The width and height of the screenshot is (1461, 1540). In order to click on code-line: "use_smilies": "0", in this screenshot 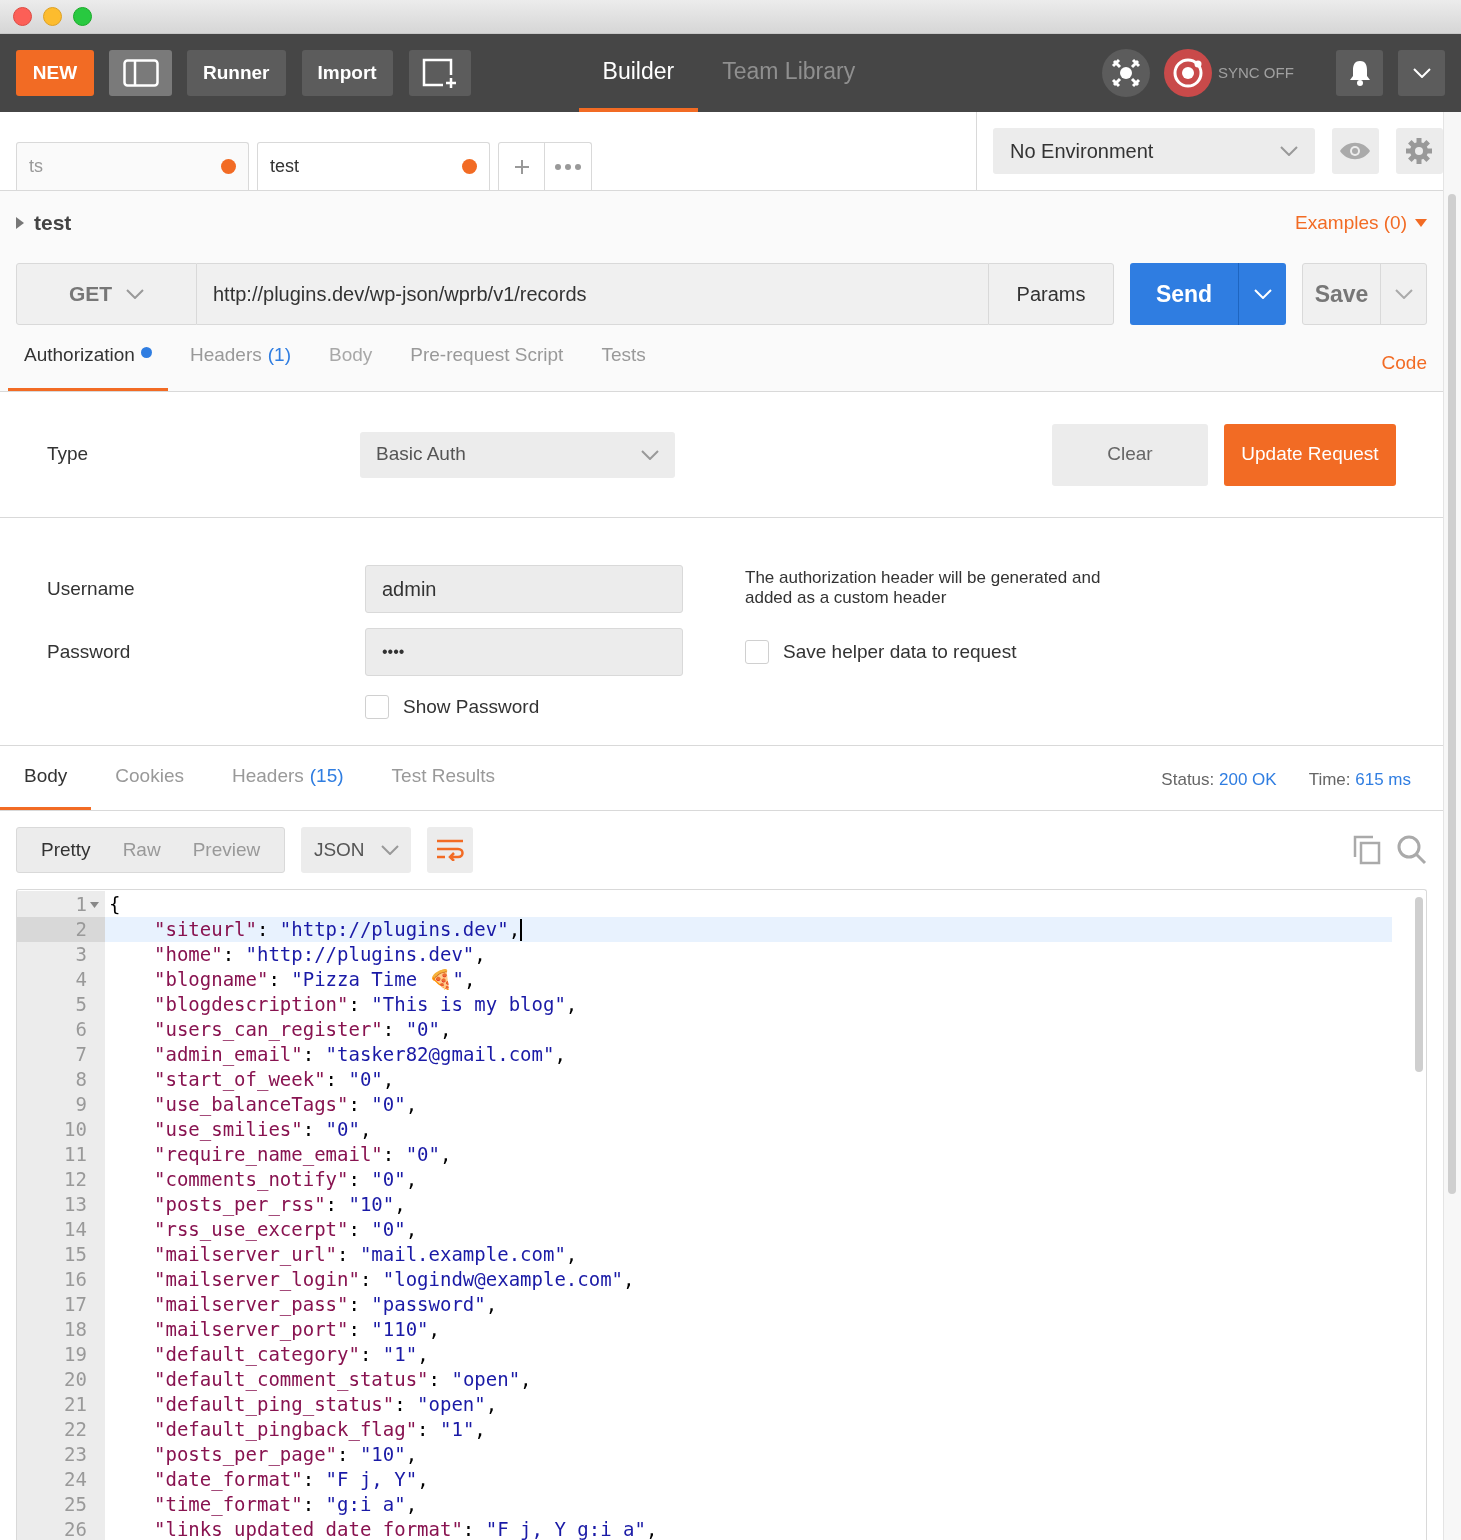, I will do `click(263, 1129)`.